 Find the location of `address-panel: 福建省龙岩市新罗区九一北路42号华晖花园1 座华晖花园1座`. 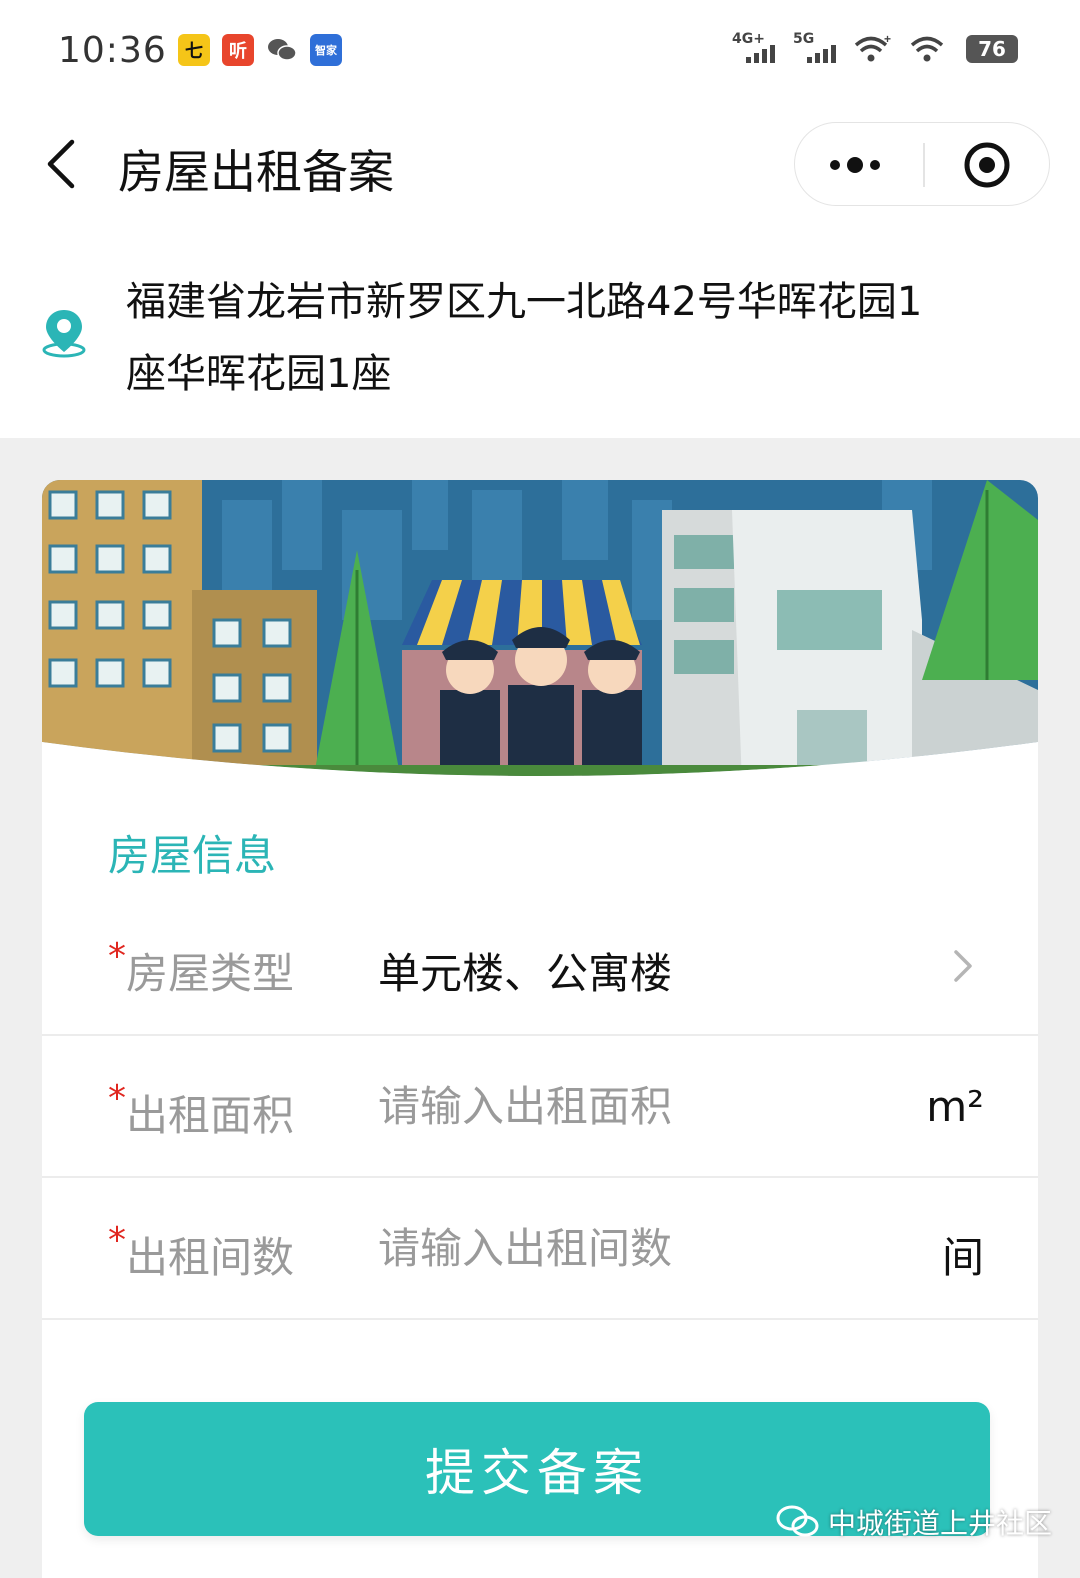

address-panel: 福建省龙岩市新罗区九一北路42号华晖花园1 座华晖花园1座 is located at coordinates (540, 334).